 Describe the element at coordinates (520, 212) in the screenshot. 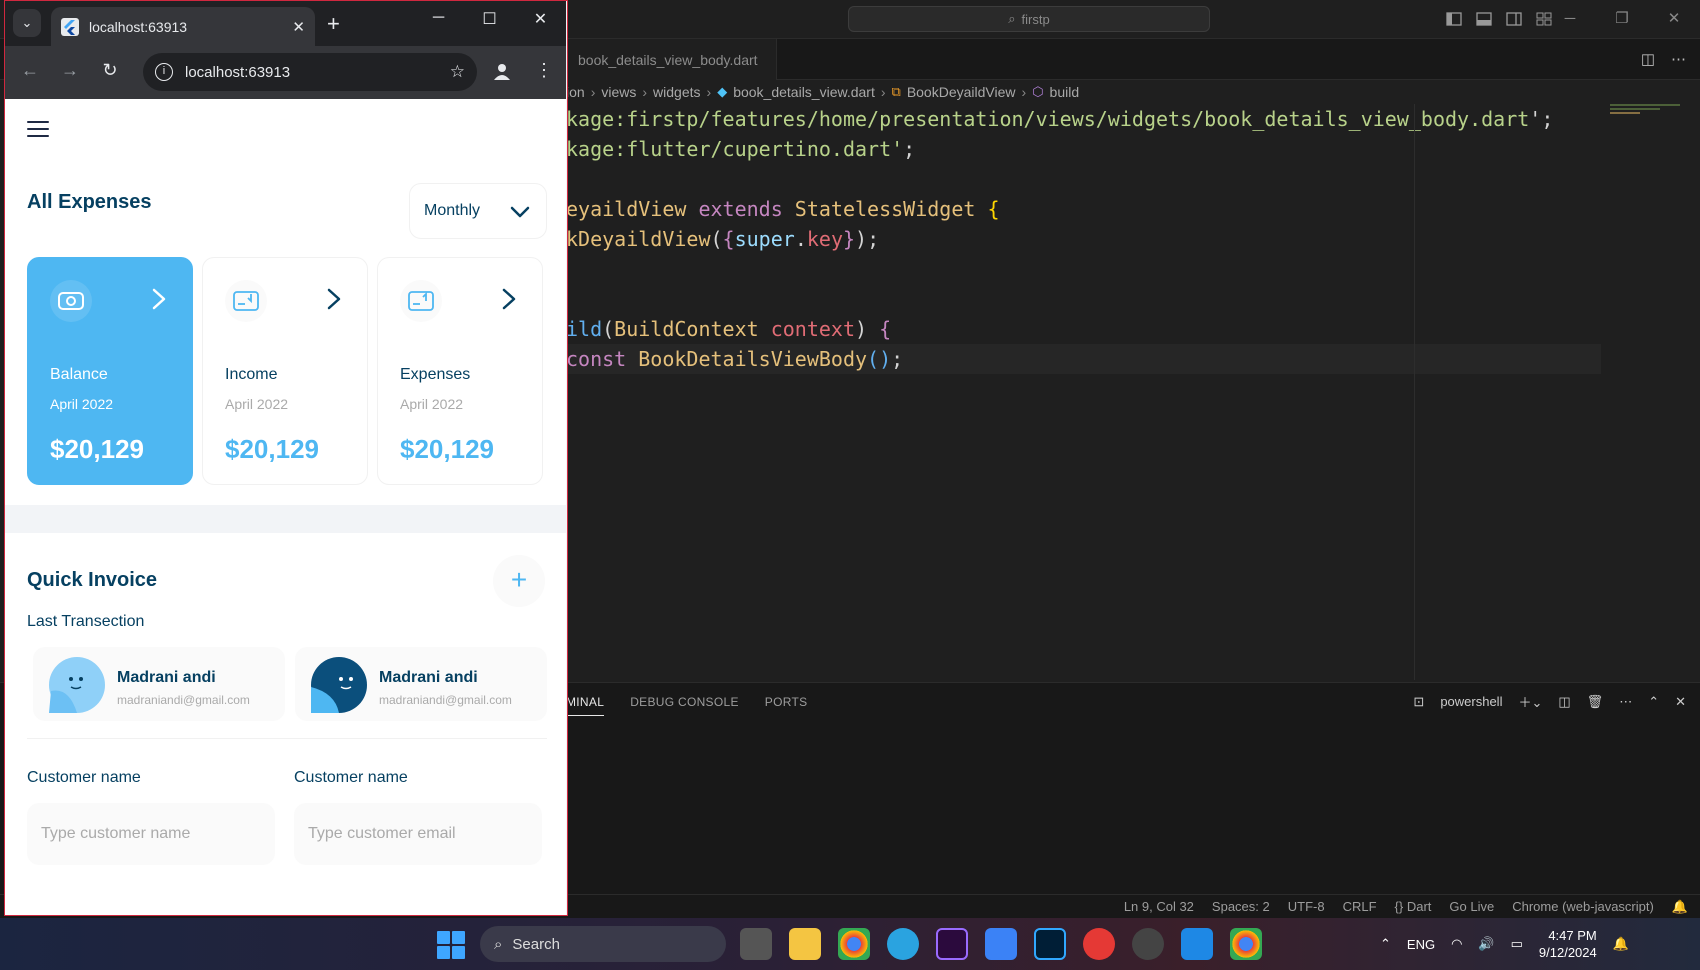

I see `chevron-down-icon` at that location.